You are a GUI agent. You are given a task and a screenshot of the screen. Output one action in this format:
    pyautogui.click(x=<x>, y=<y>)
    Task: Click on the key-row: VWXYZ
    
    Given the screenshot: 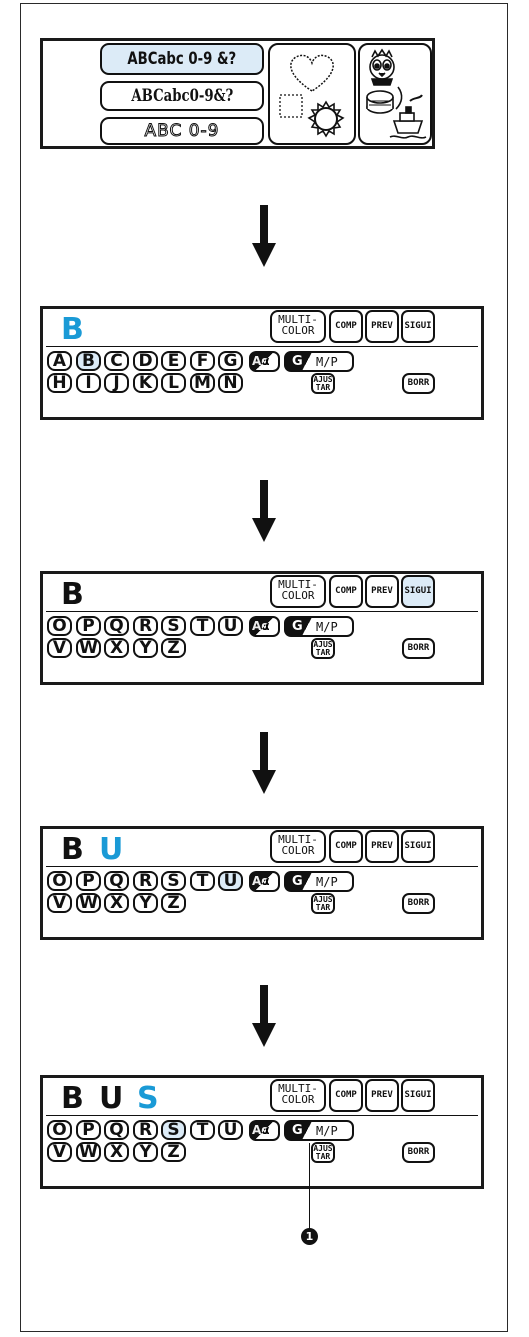 What is the action you would take?
    pyautogui.click(x=152, y=648)
    